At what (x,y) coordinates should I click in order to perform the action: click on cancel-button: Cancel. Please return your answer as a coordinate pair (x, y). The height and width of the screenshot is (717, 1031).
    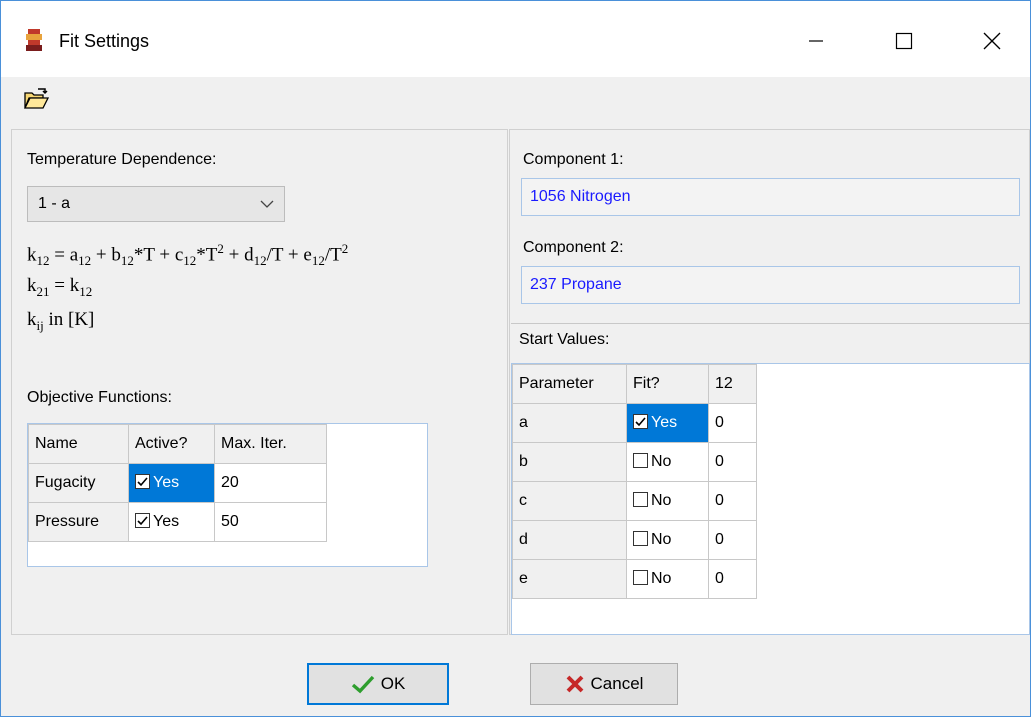
    Looking at the image, I should click on (604, 684).